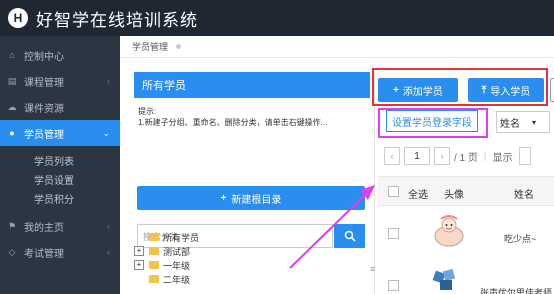 The height and width of the screenshot is (294, 554). Describe the element at coordinates (523, 122) in the screenshot. I see `field-select: 姓名 ▾` at that location.